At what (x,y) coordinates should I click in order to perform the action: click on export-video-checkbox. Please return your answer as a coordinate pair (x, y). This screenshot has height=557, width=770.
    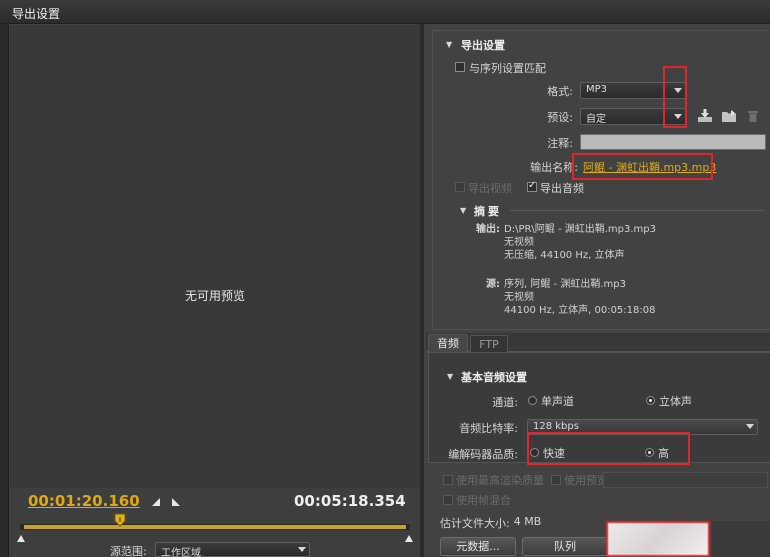
    Looking at the image, I should click on (460, 187).